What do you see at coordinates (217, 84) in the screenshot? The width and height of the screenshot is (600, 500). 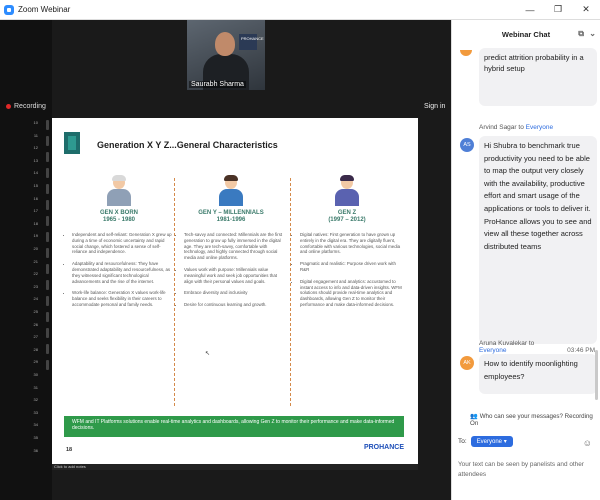 I see `speaker-name: Saurabh Sharma` at bounding box center [217, 84].